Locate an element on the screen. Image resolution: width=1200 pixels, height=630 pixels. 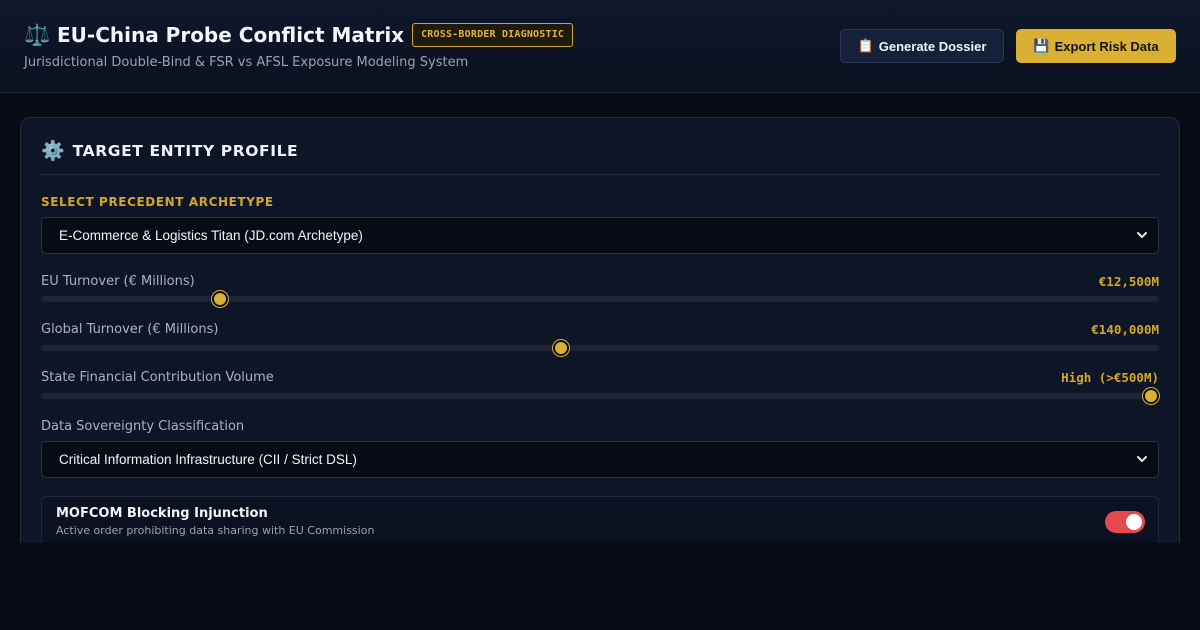
global-turnover-slider is located at coordinates (600, 348).